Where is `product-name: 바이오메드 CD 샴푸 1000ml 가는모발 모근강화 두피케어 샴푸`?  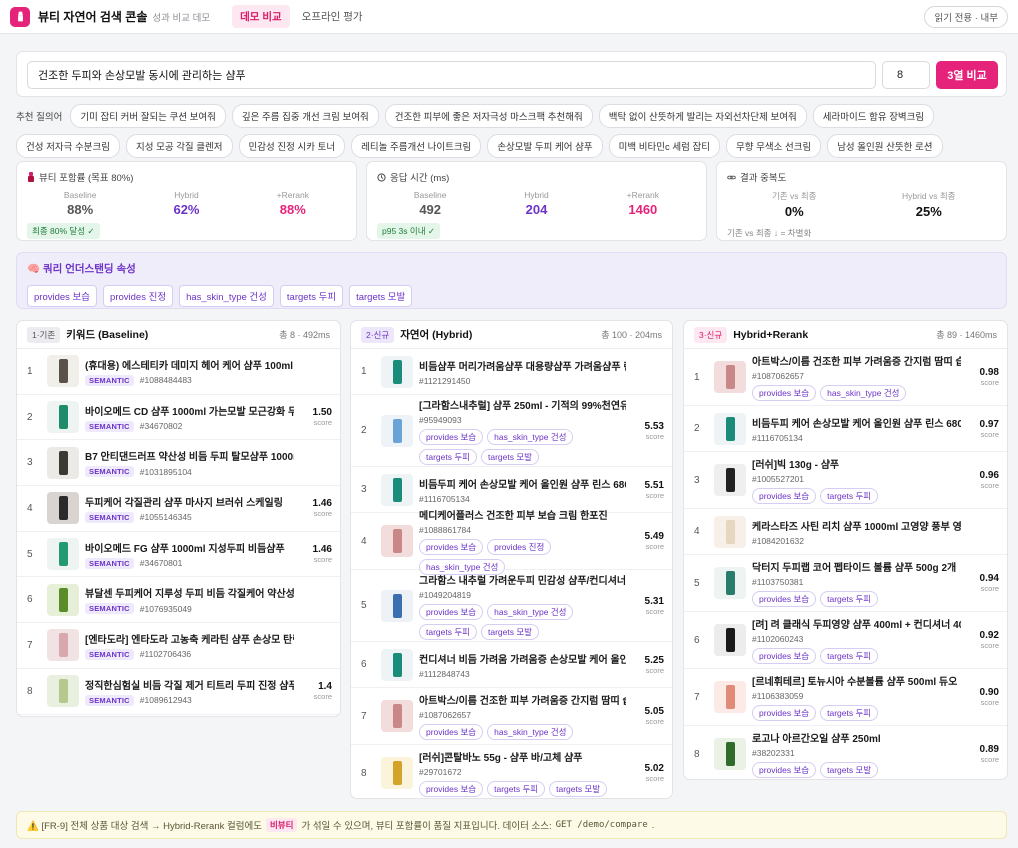
product-name: 바이오메드 CD 샴푸 1000ml 가는모발 모근강화 두피케어 샴푸 is located at coordinates (189, 410).